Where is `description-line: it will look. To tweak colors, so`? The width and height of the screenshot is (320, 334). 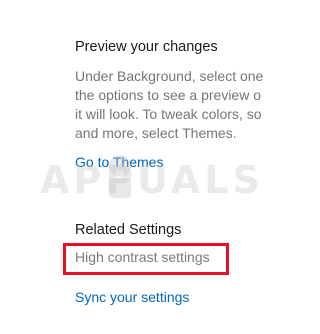 description-line: it will look. To tweak colors, so is located at coordinates (168, 114).